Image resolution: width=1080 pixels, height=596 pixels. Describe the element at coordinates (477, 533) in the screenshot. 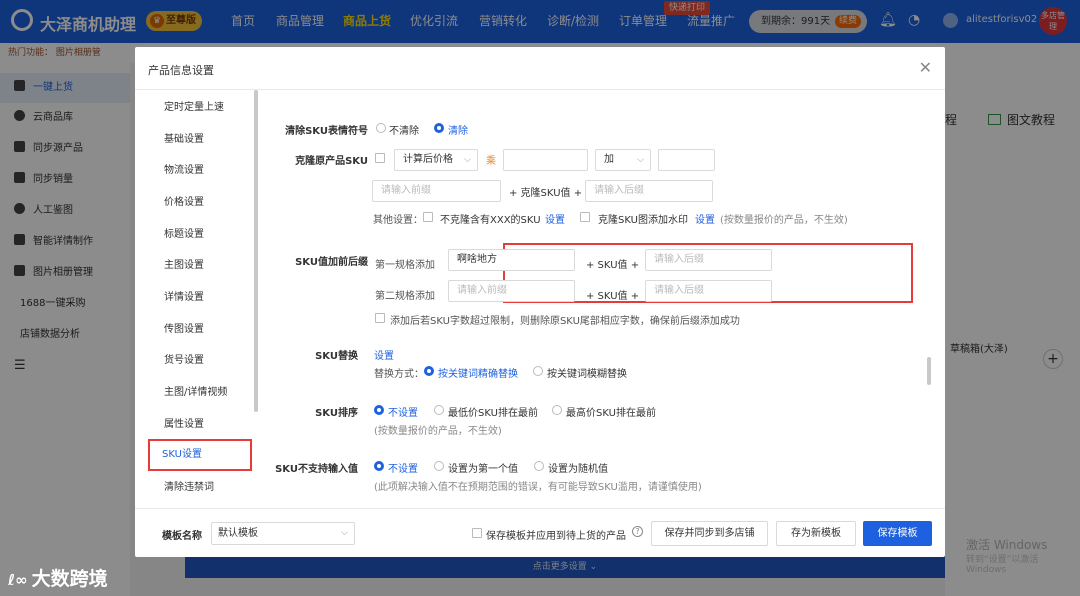

I see `save-apply-checkbox` at that location.